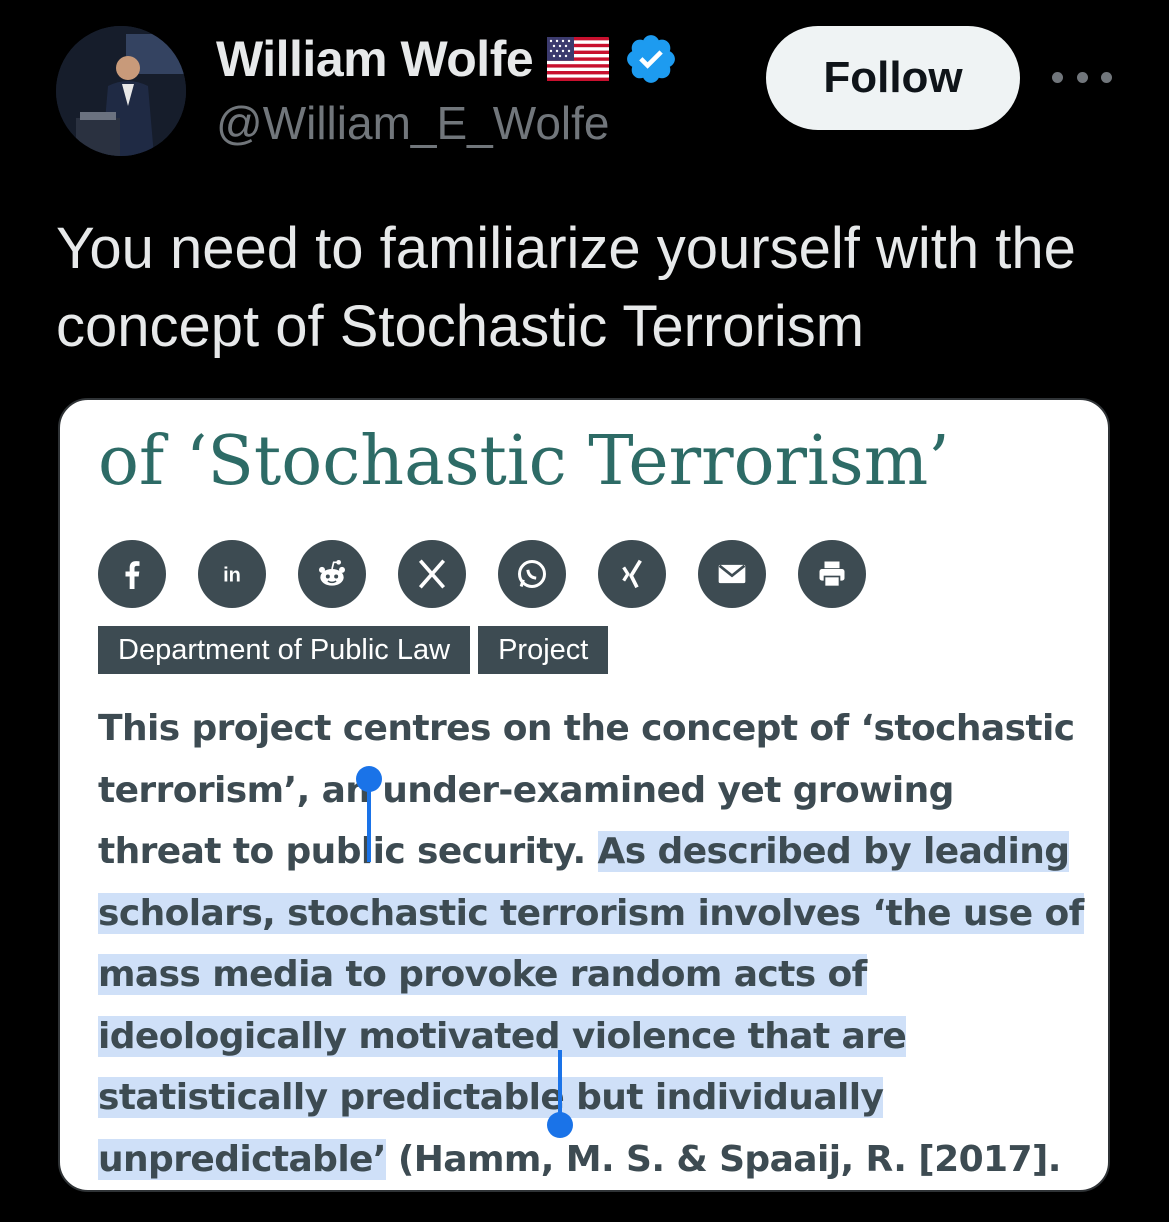 The height and width of the screenshot is (1222, 1169). Describe the element at coordinates (369, 814) in the screenshot. I see `selection-start-handle` at that location.